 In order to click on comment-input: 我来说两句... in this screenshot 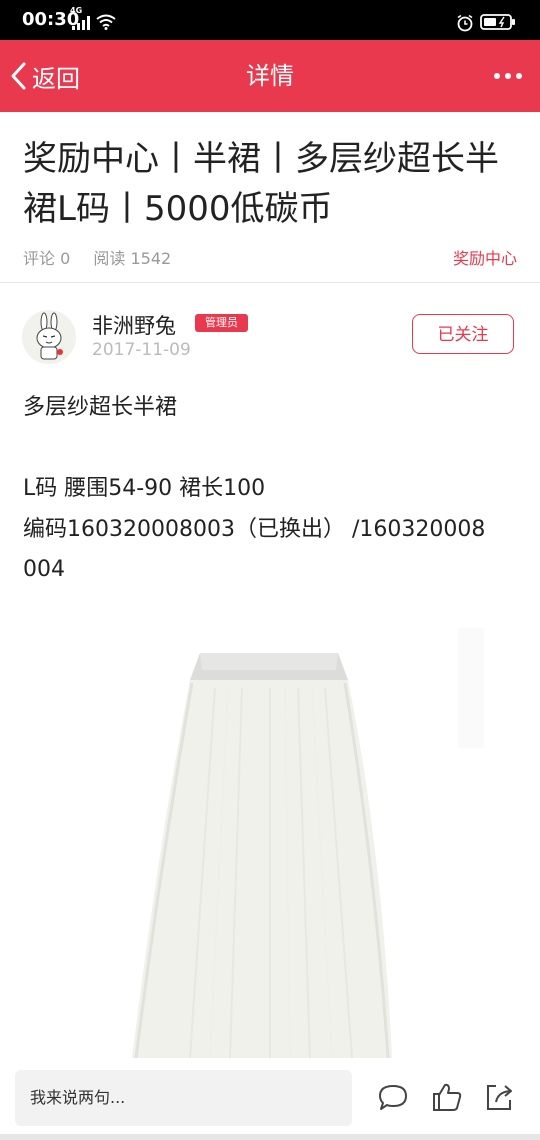, I will do `click(183, 1098)`.